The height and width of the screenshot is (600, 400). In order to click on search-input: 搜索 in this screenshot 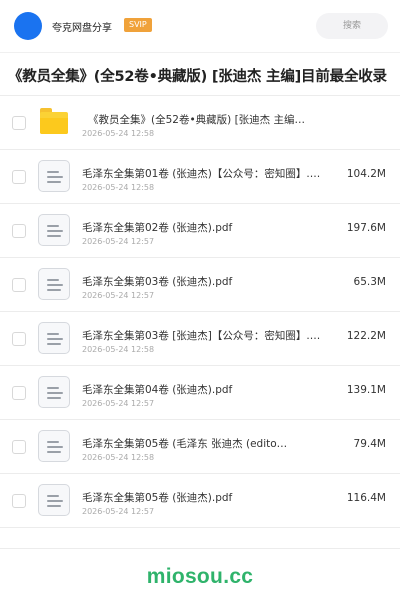, I will do `click(352, 26)`.